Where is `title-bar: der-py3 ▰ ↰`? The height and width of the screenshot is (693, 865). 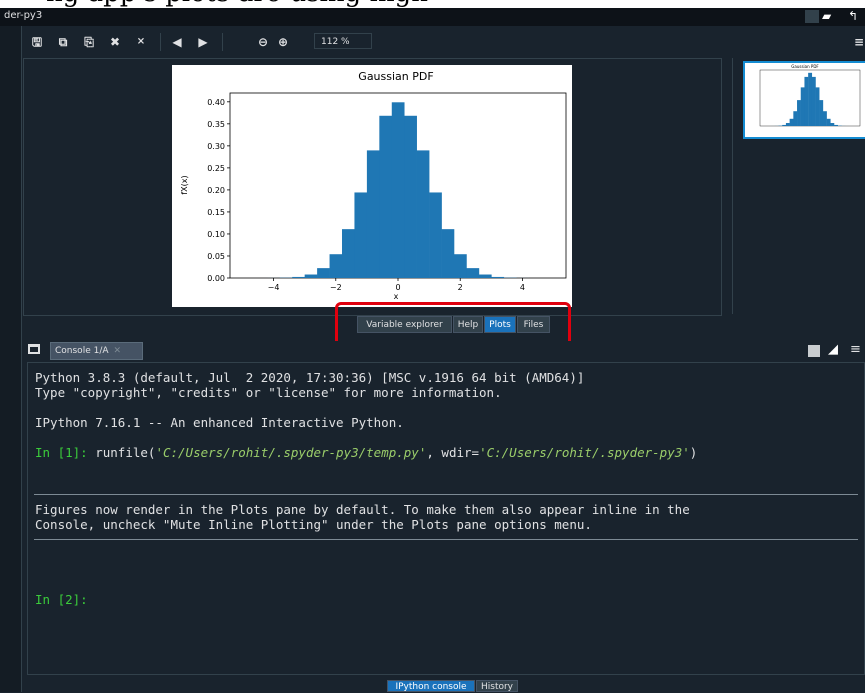 title-bar: der-py3 ▰ ↰ is located at coordinates (432, 17).